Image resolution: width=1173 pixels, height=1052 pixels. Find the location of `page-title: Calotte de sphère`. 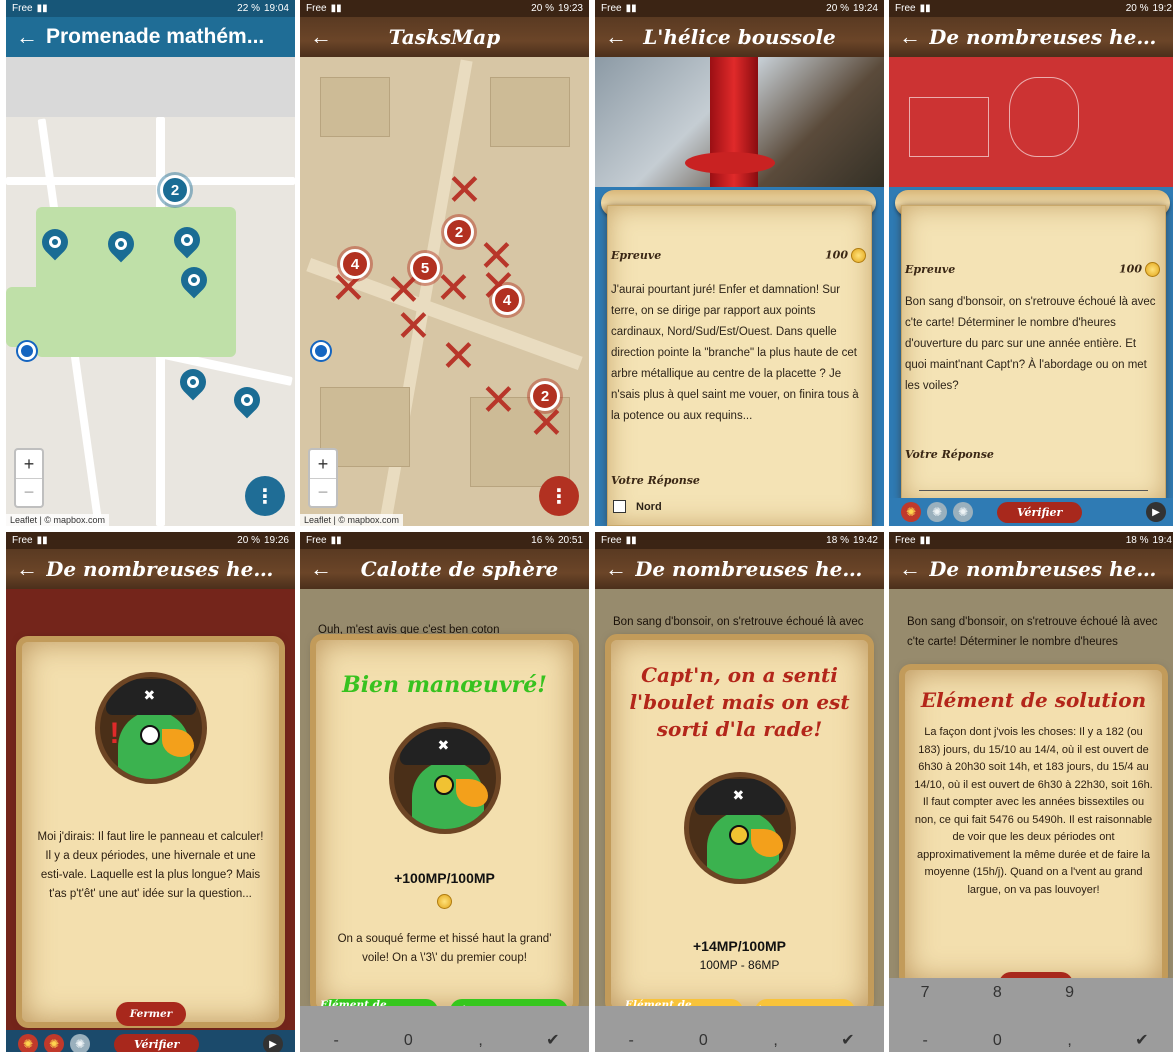

page-title: Calotte de sphère is located at coordinates (459, 569).